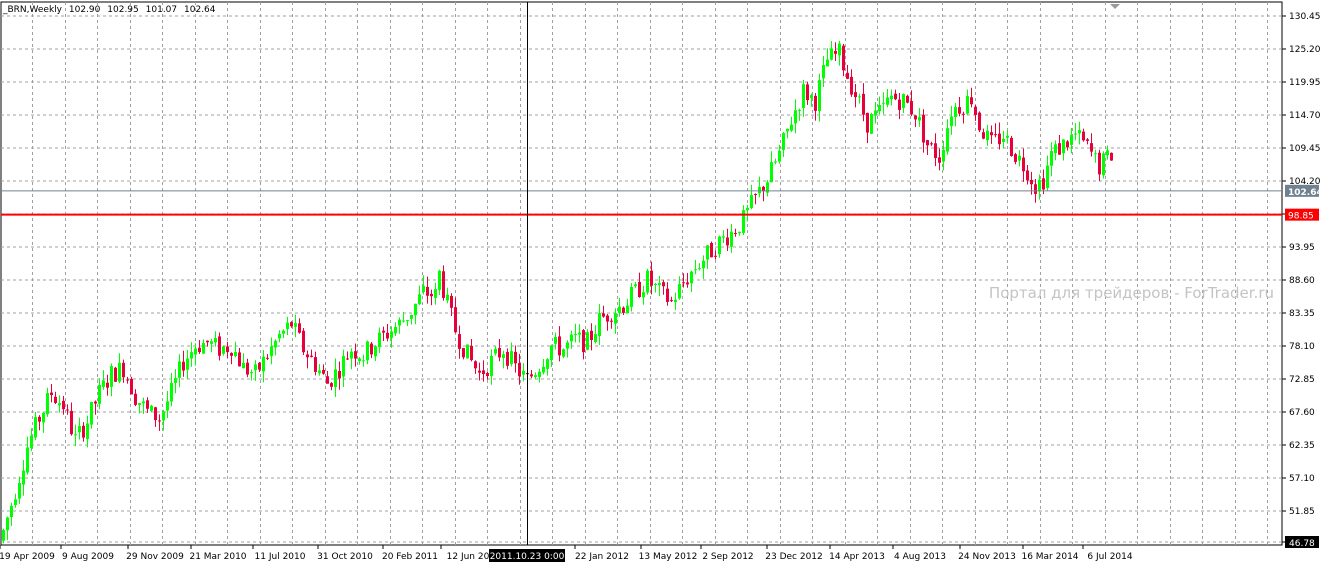  Describe the element at coordinates (161, 10) in the screenshot. I see `low-value: 101.07` at that location.